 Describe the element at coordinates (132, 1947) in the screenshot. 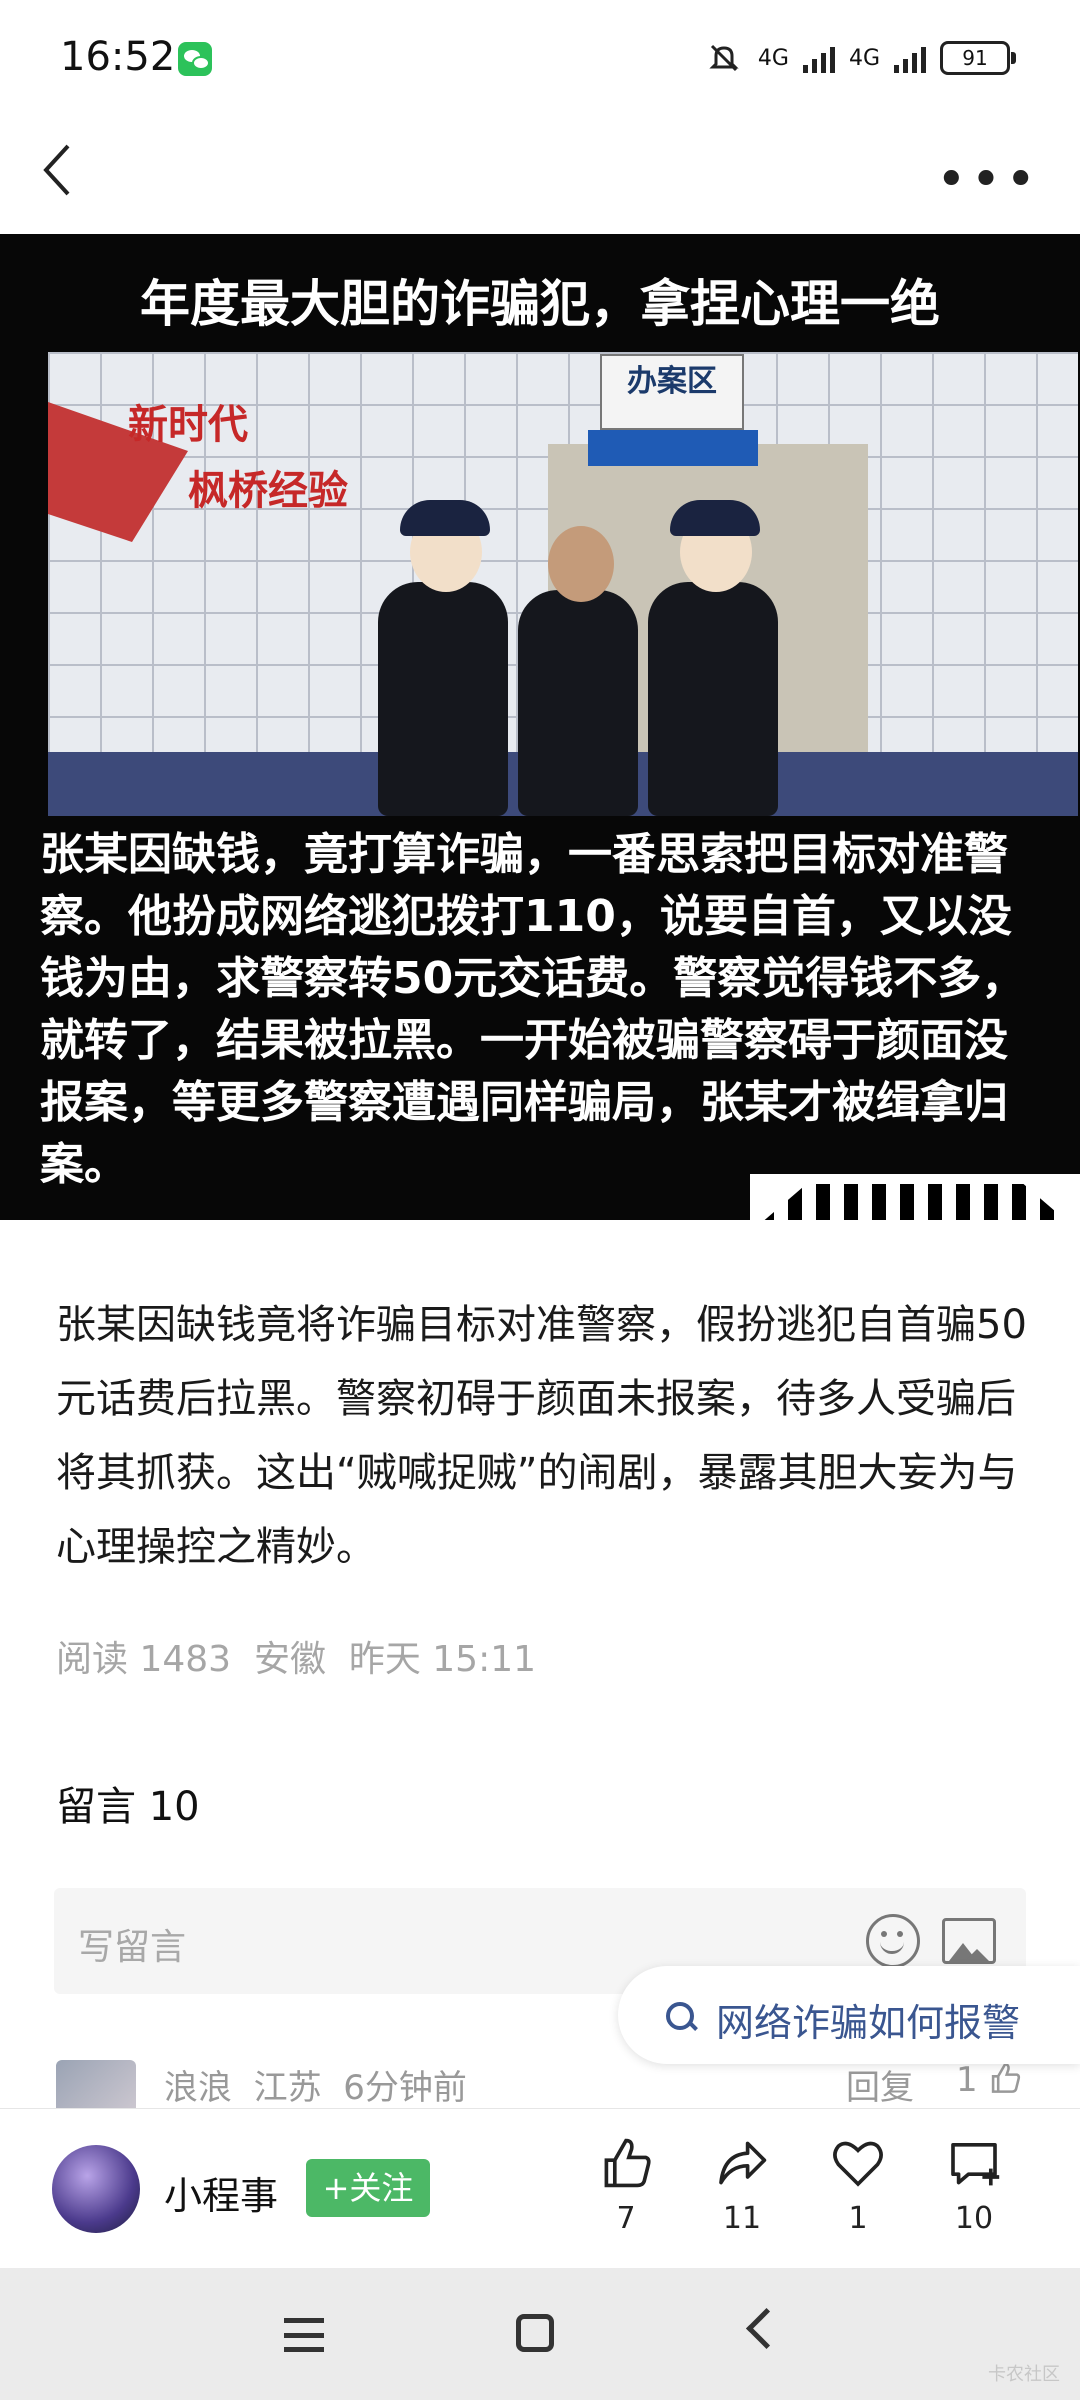

I see `comment-placeholder: 写留言` at that location.